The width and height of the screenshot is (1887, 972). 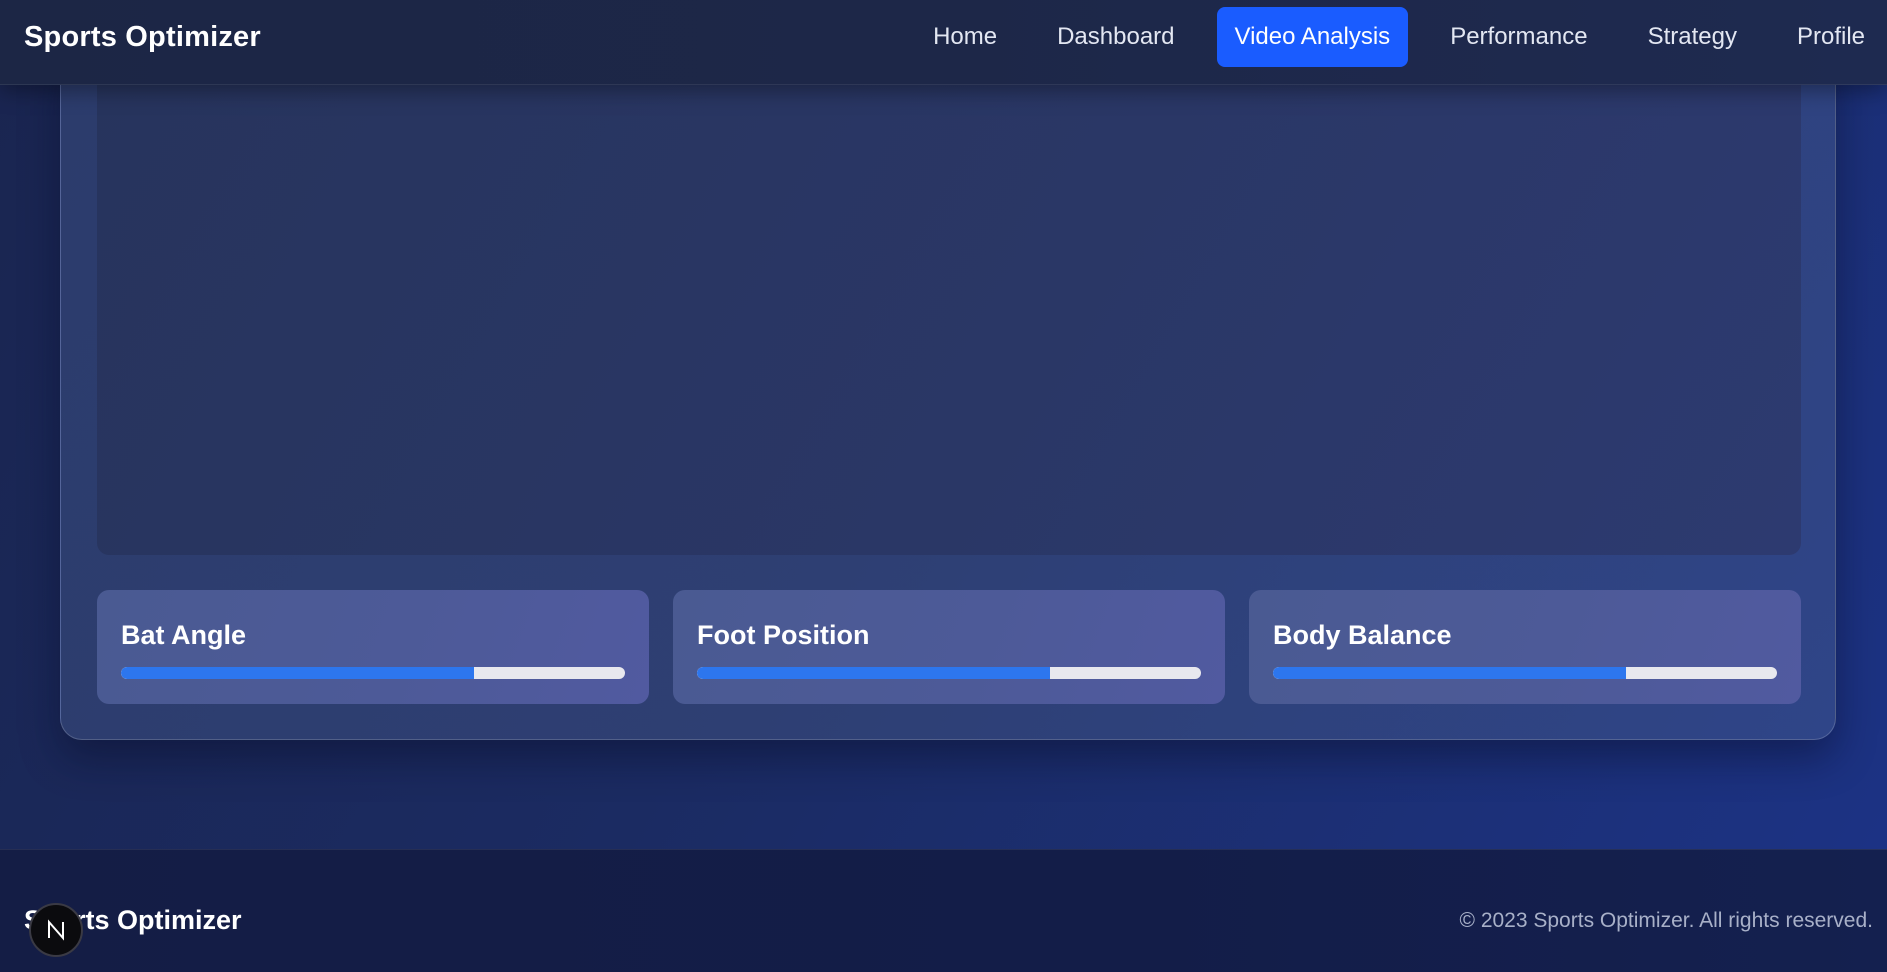 I want to click on nav-performance: Performance, so click(x=1518, y=37).